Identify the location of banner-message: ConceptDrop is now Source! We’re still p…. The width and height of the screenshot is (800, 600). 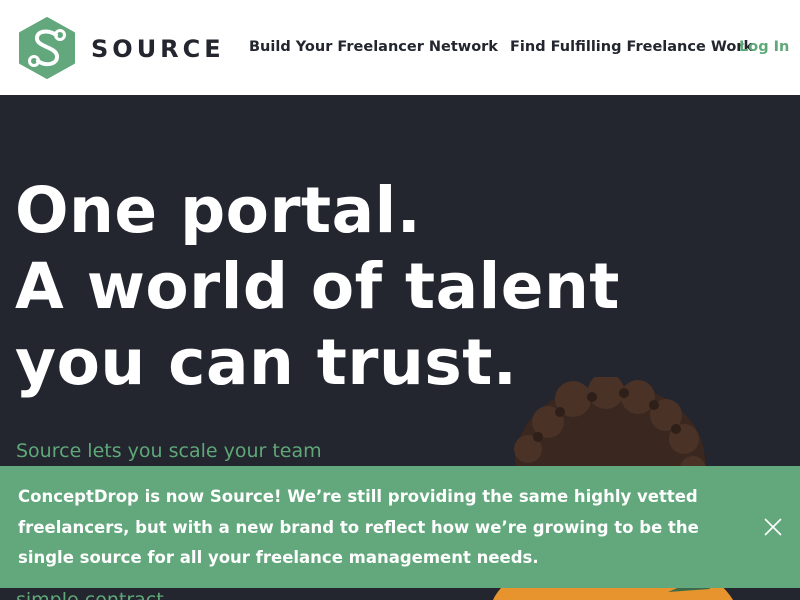
(358, 527).